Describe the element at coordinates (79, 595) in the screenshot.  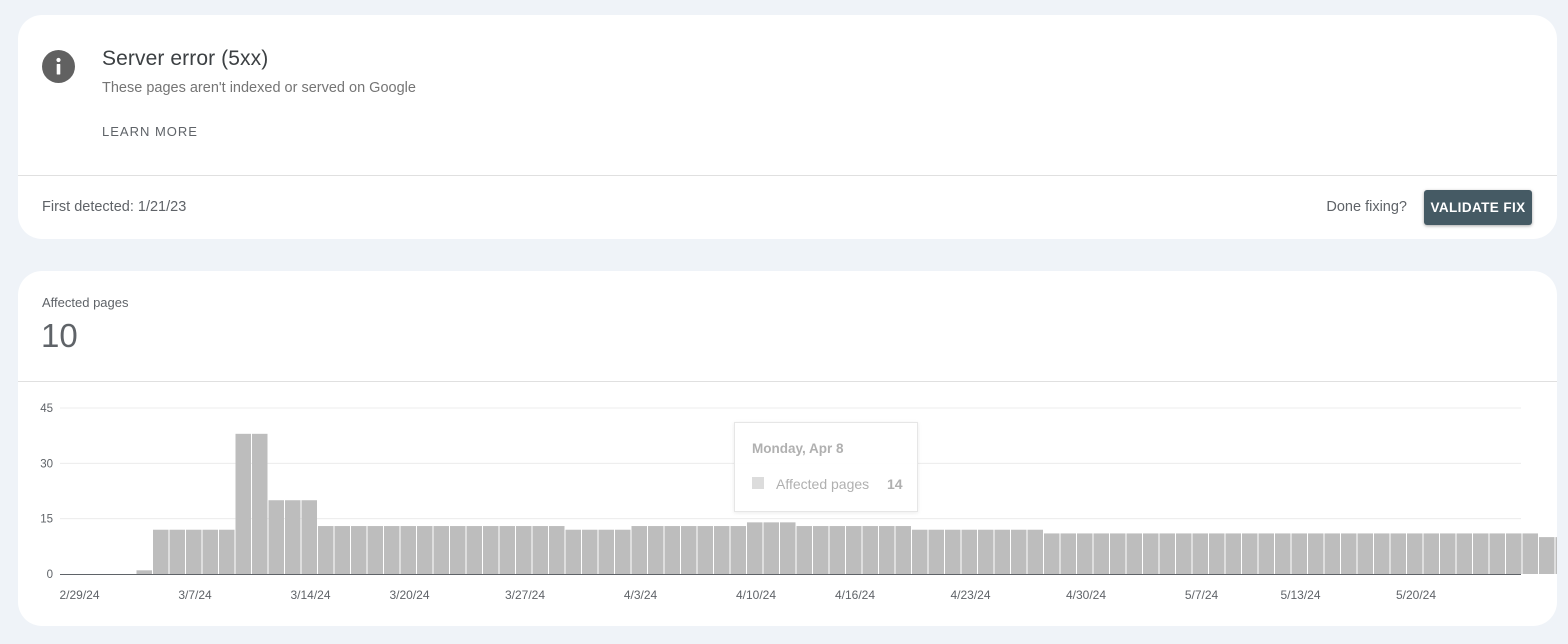
I see `x-tick-label: 2/29/24` at that location.